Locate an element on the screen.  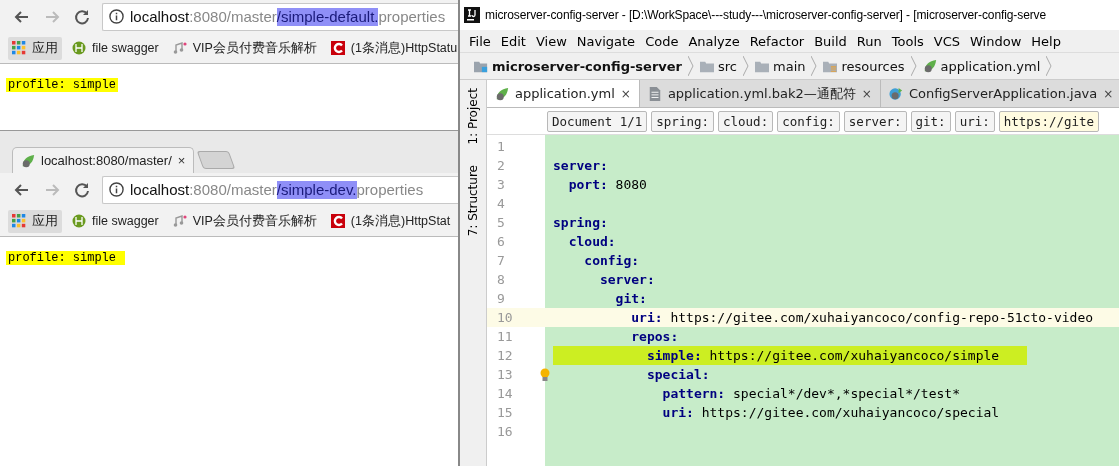
menu-item: Code is located at coordinates (662, 41).